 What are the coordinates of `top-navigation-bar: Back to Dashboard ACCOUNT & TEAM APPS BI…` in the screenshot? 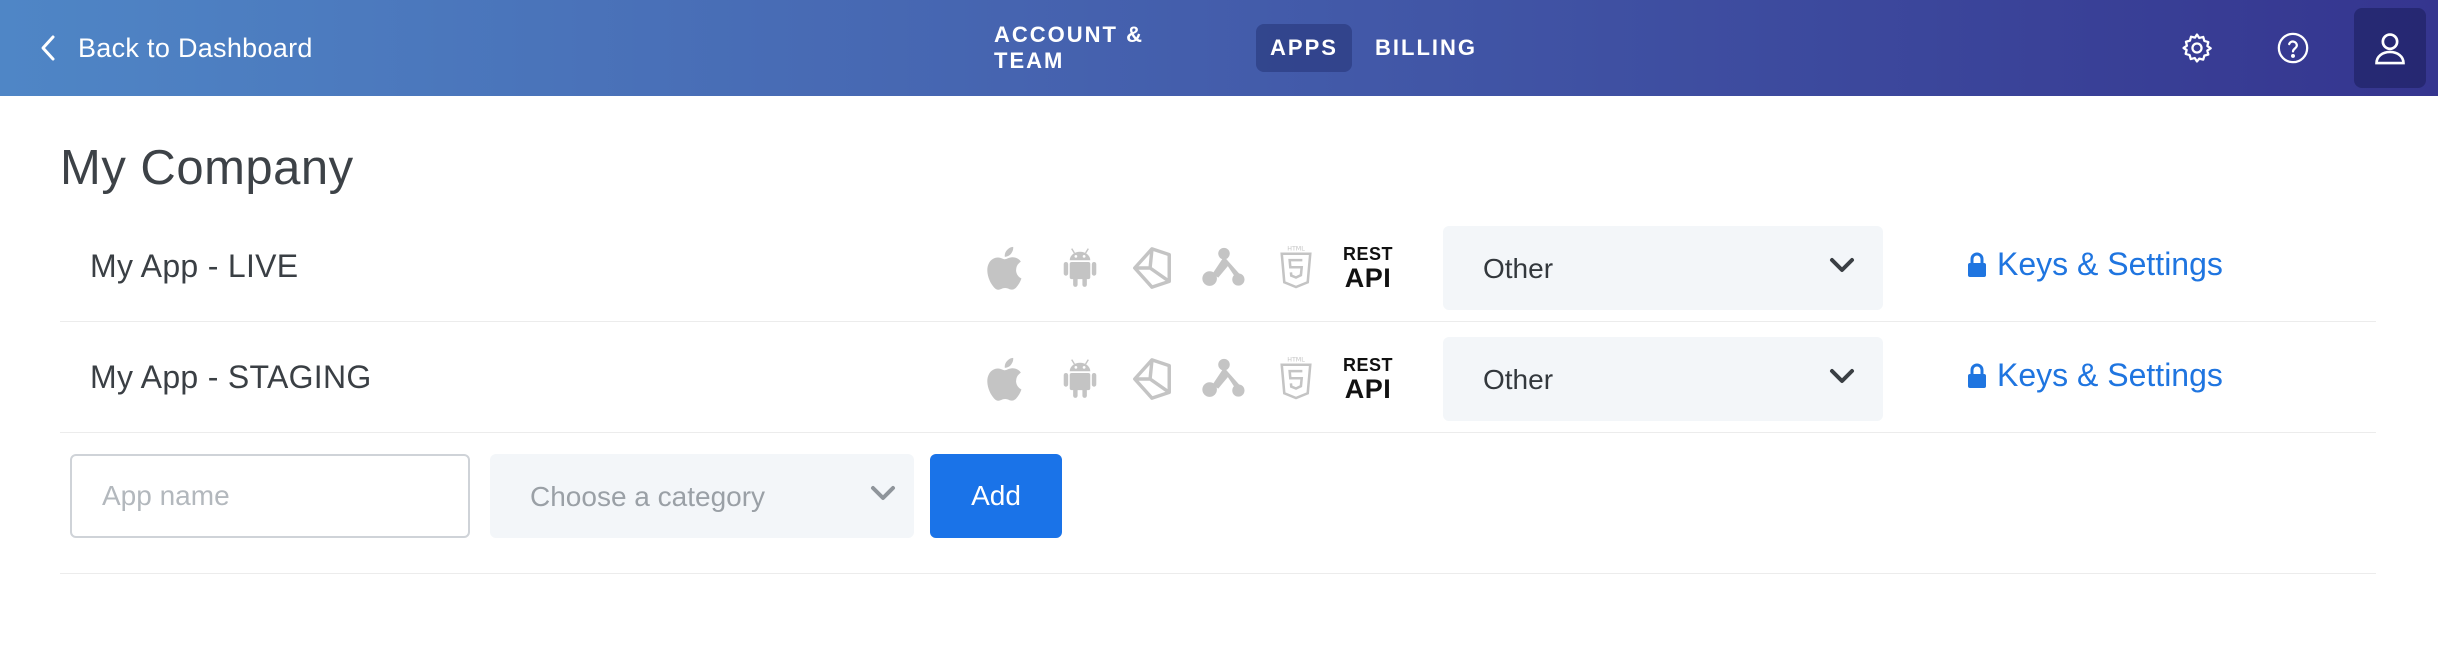 It's located at (1219, 48).